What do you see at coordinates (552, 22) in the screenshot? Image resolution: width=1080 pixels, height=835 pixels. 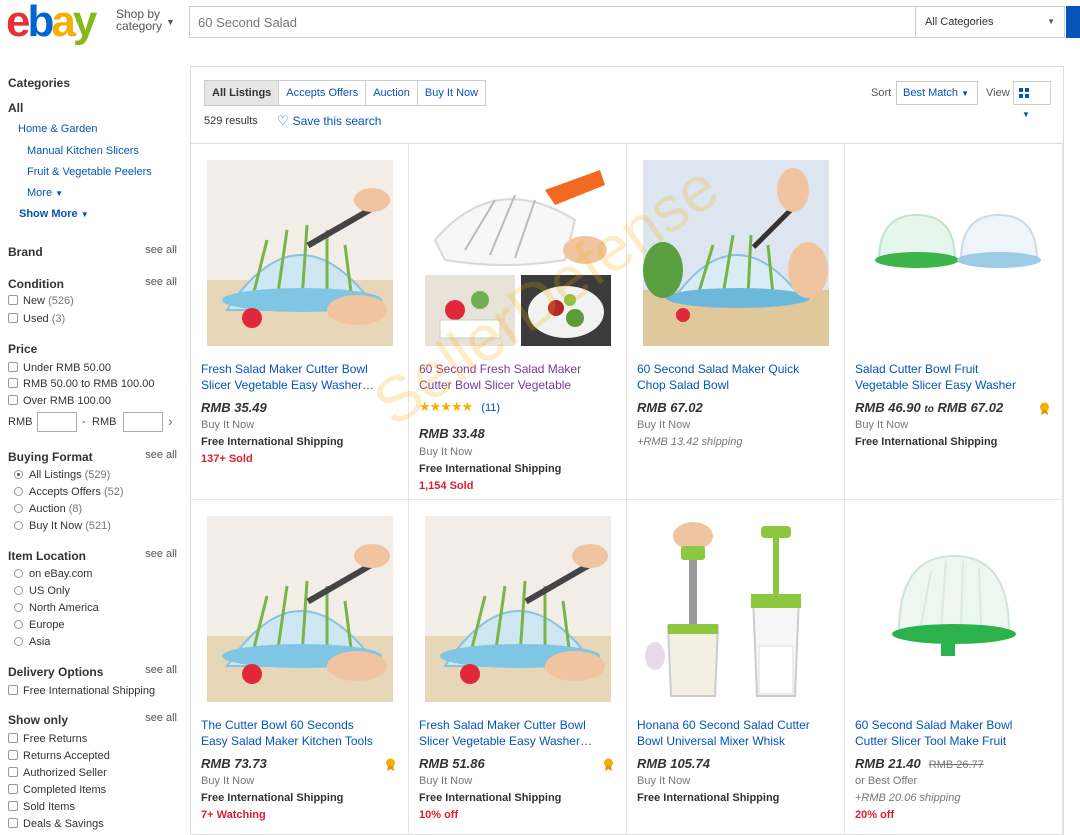 I see `search-input: 60 Second Salad` at bounding box center [552, 22].